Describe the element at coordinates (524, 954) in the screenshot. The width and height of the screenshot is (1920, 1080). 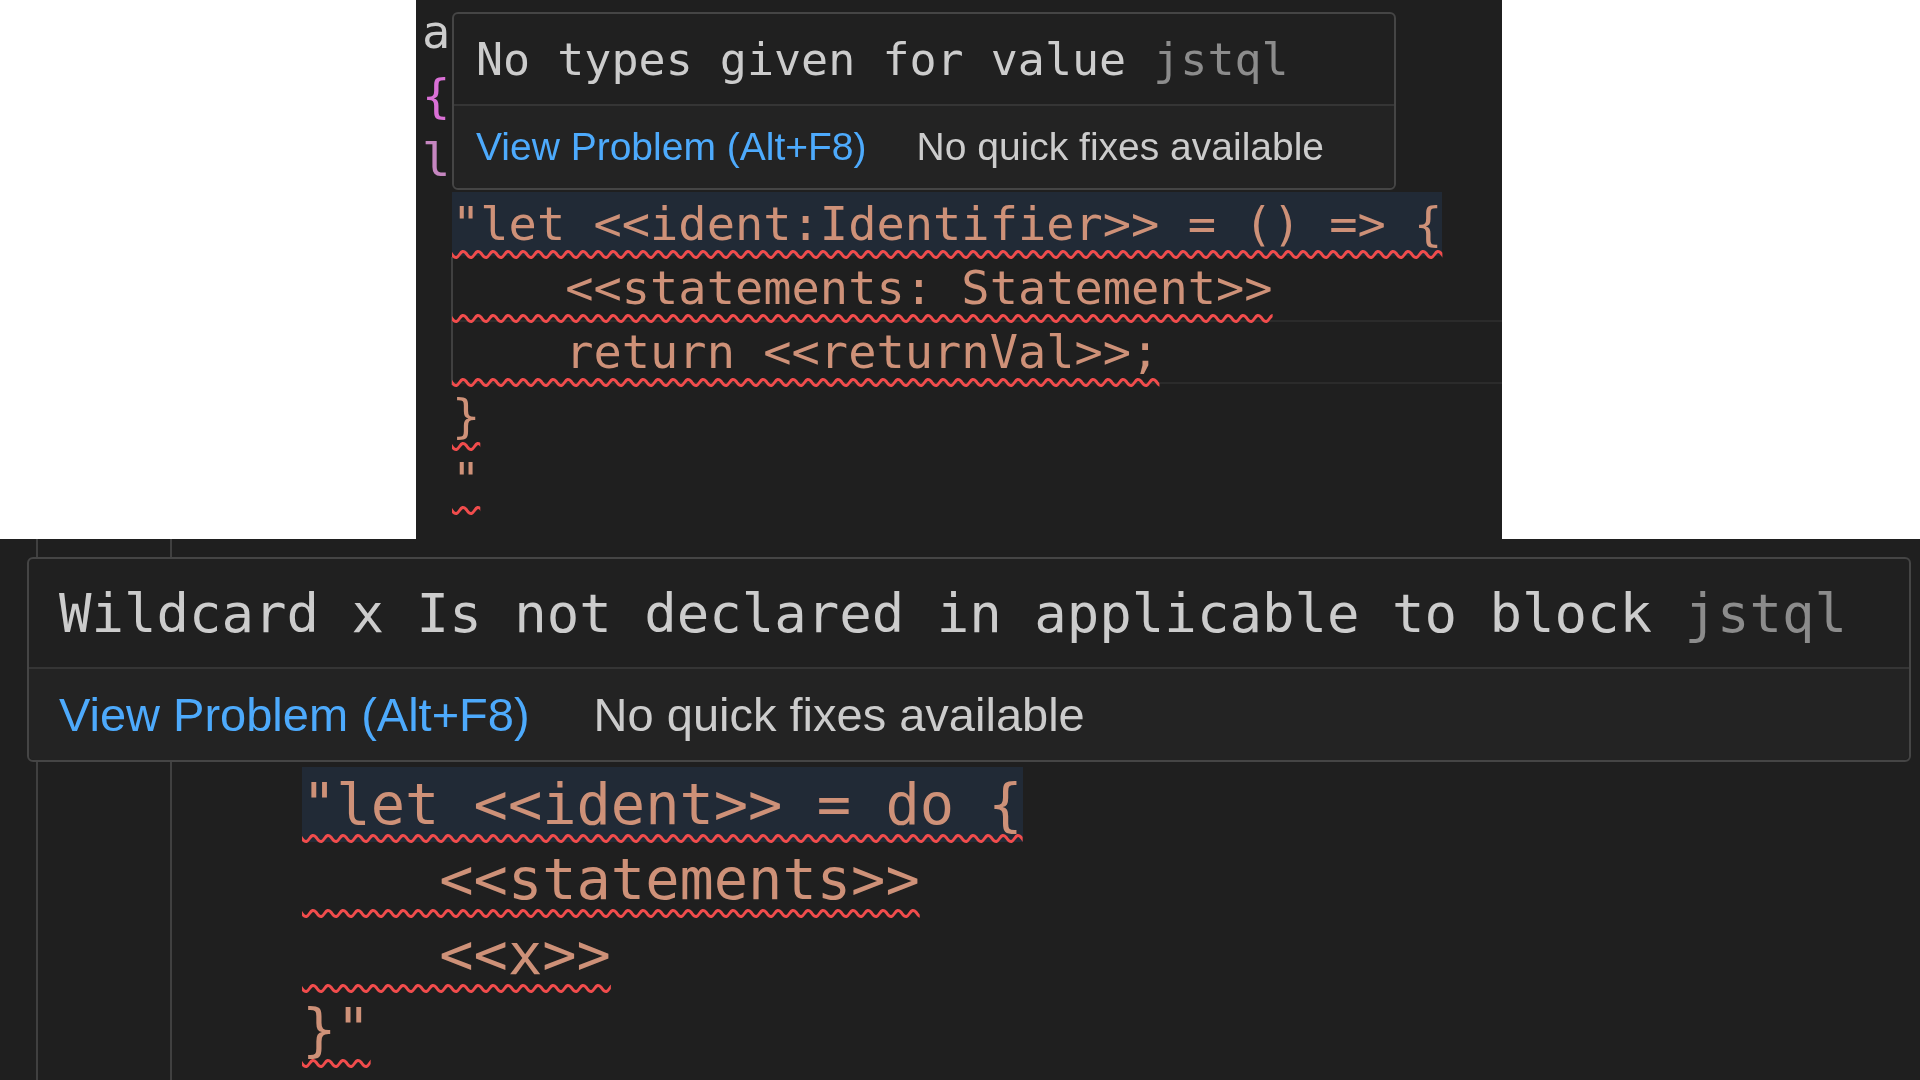
I see `code-line: <<x>>` at that location.